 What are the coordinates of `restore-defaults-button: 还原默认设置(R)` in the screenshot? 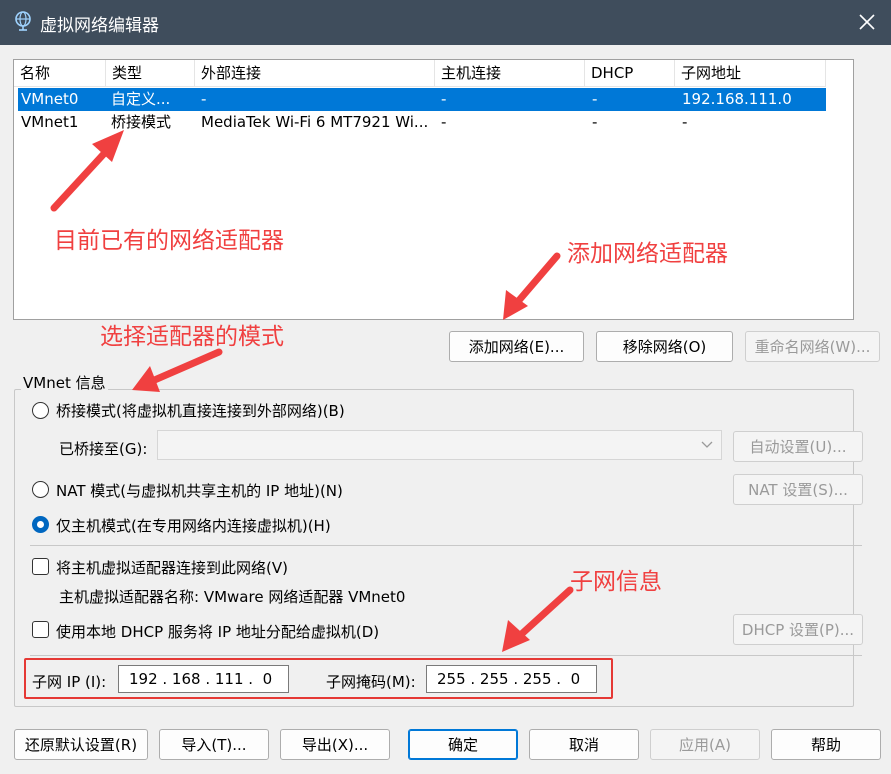 It's located at (81, 744).